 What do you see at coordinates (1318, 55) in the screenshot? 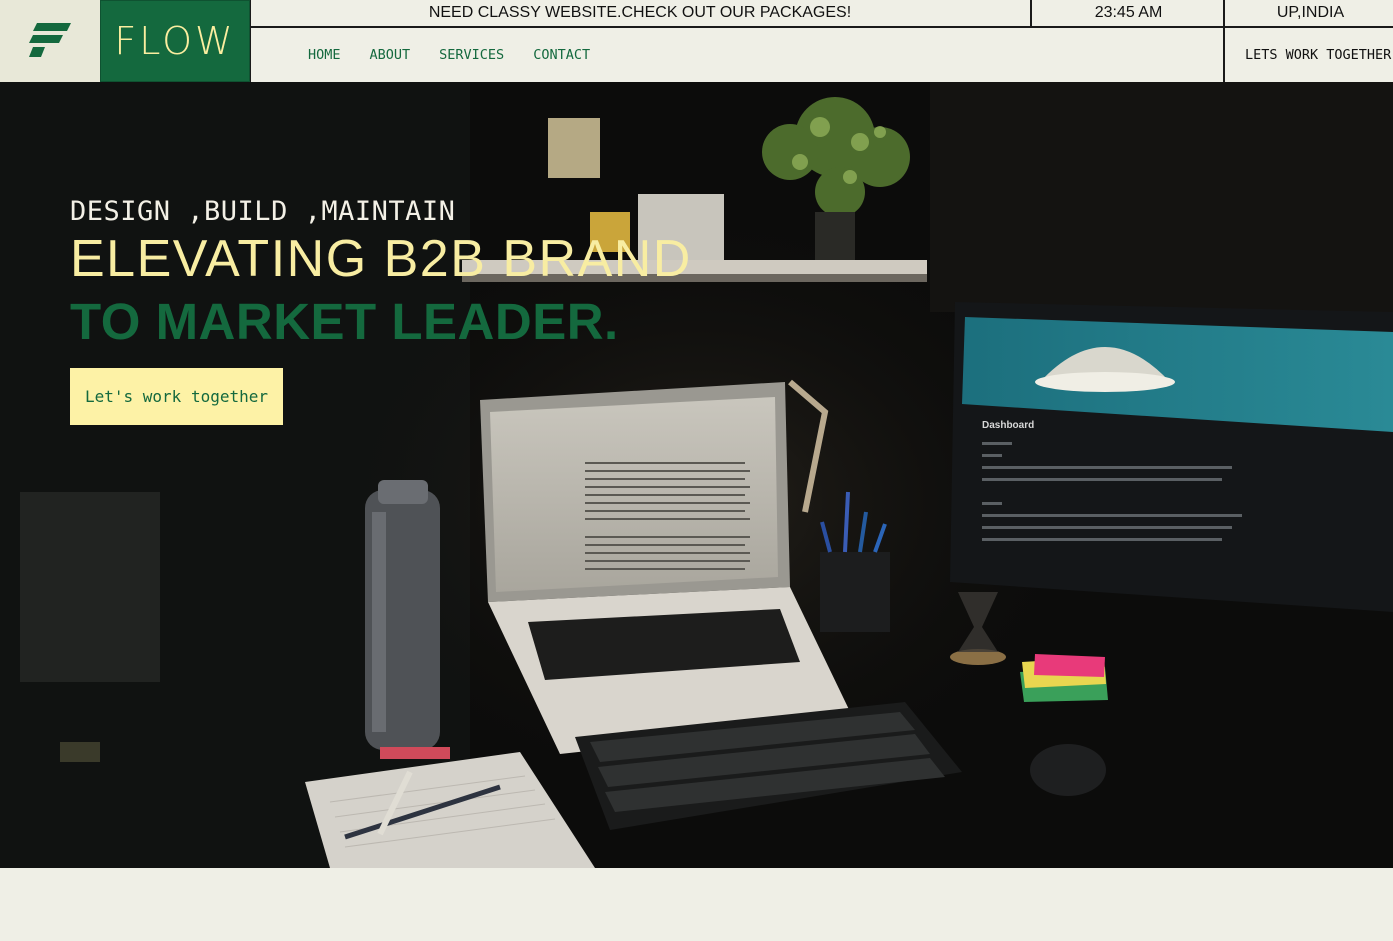
I see `nav-cta-label: LETS WORK TOGETHER` at bounding box center [1318, 55].